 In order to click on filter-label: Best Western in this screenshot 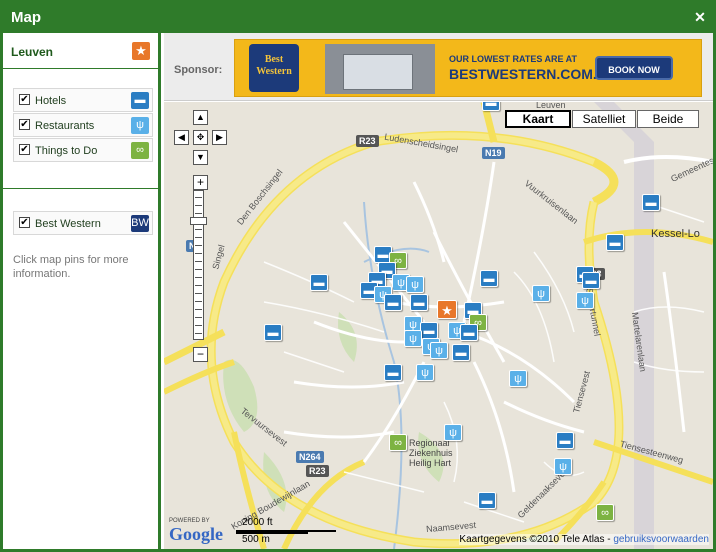, I will do `click(68, 224)`.